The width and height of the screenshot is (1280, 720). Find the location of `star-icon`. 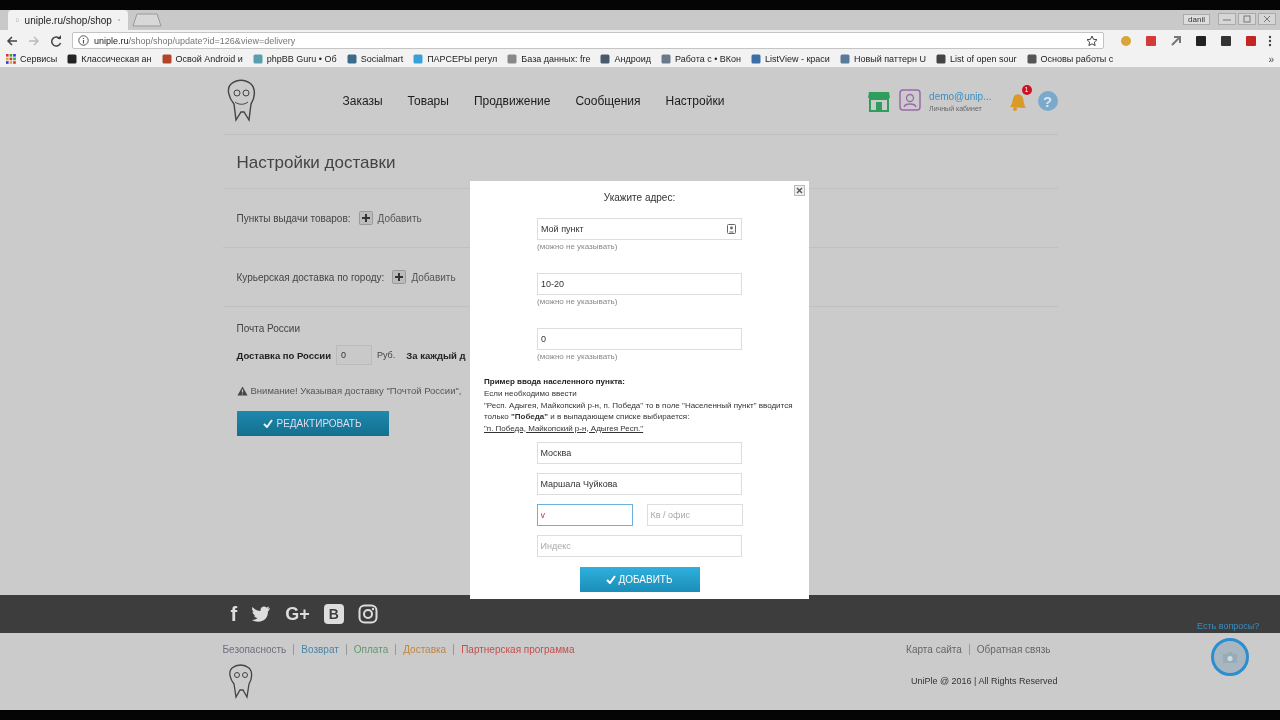

star-icon is located at coordinates (1092, 40).